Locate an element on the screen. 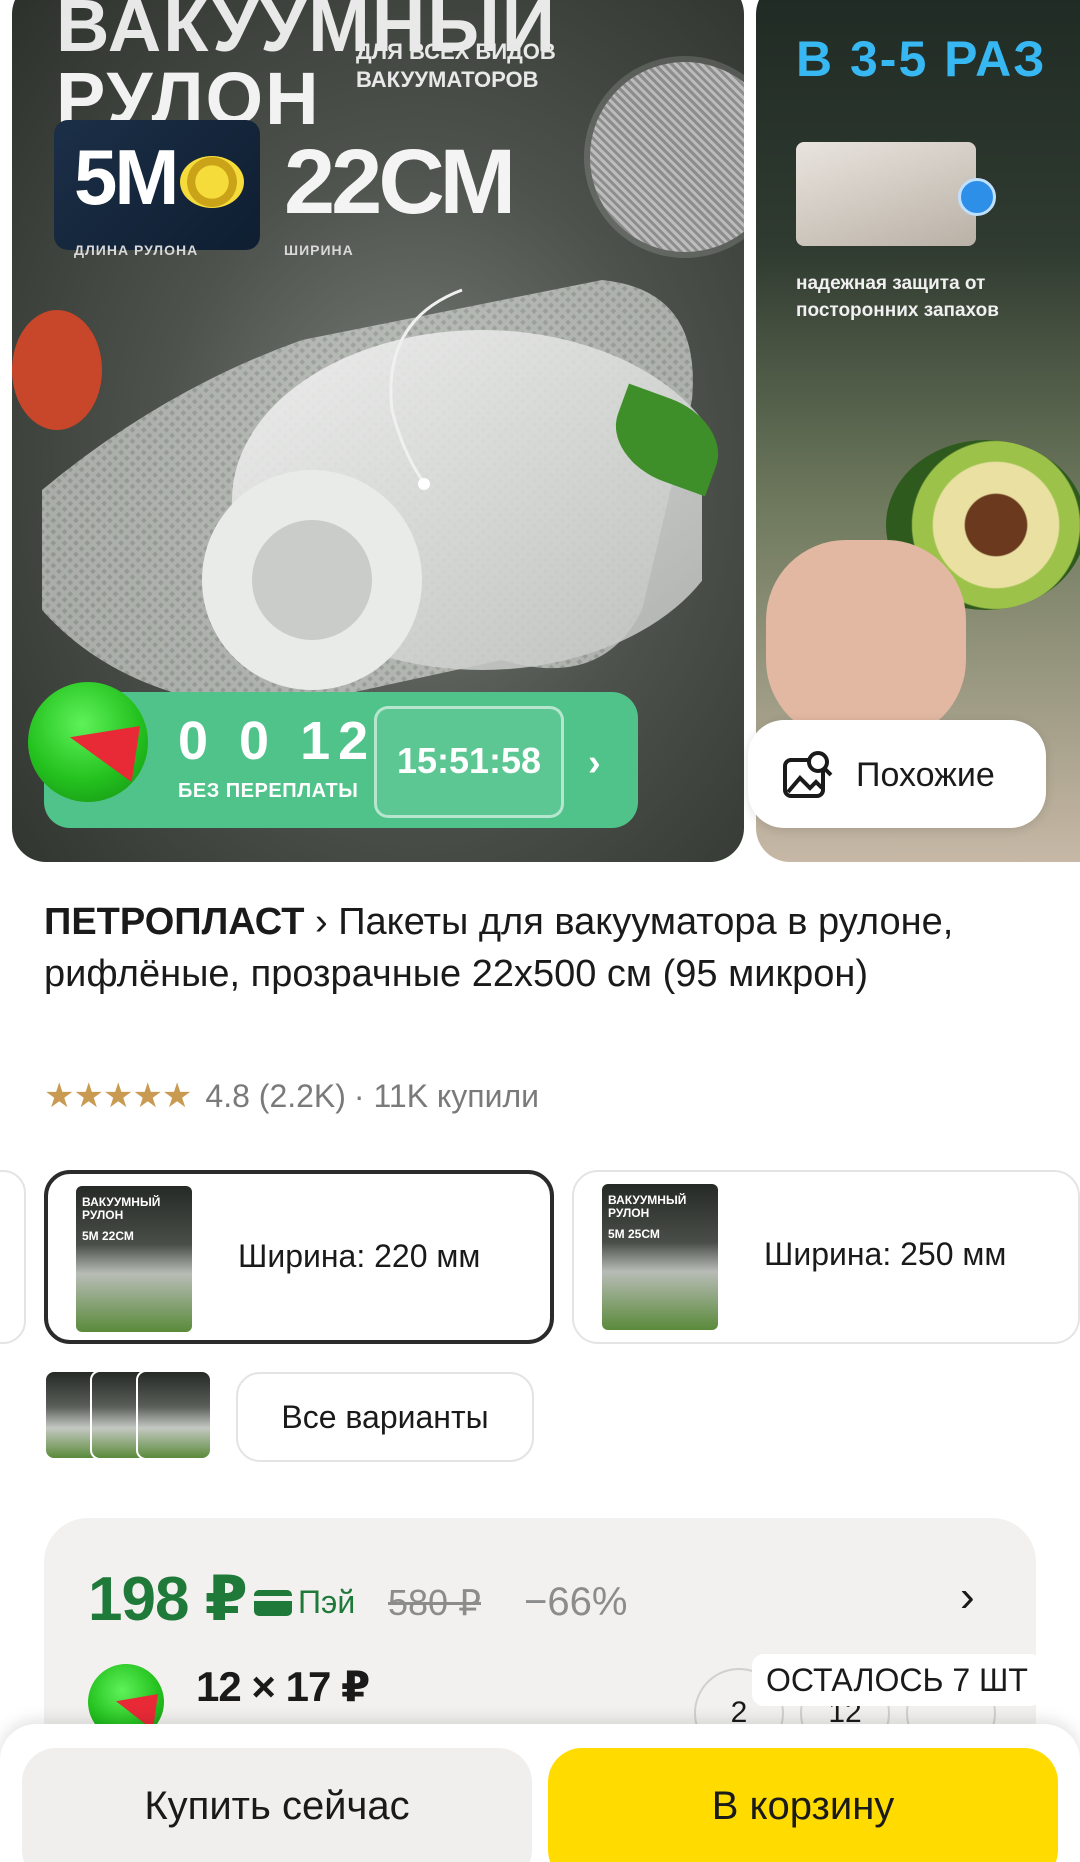 The width and height of the screenshot is (1080, 1862). variant-thumbnail is located at coordinates (174, 1415).